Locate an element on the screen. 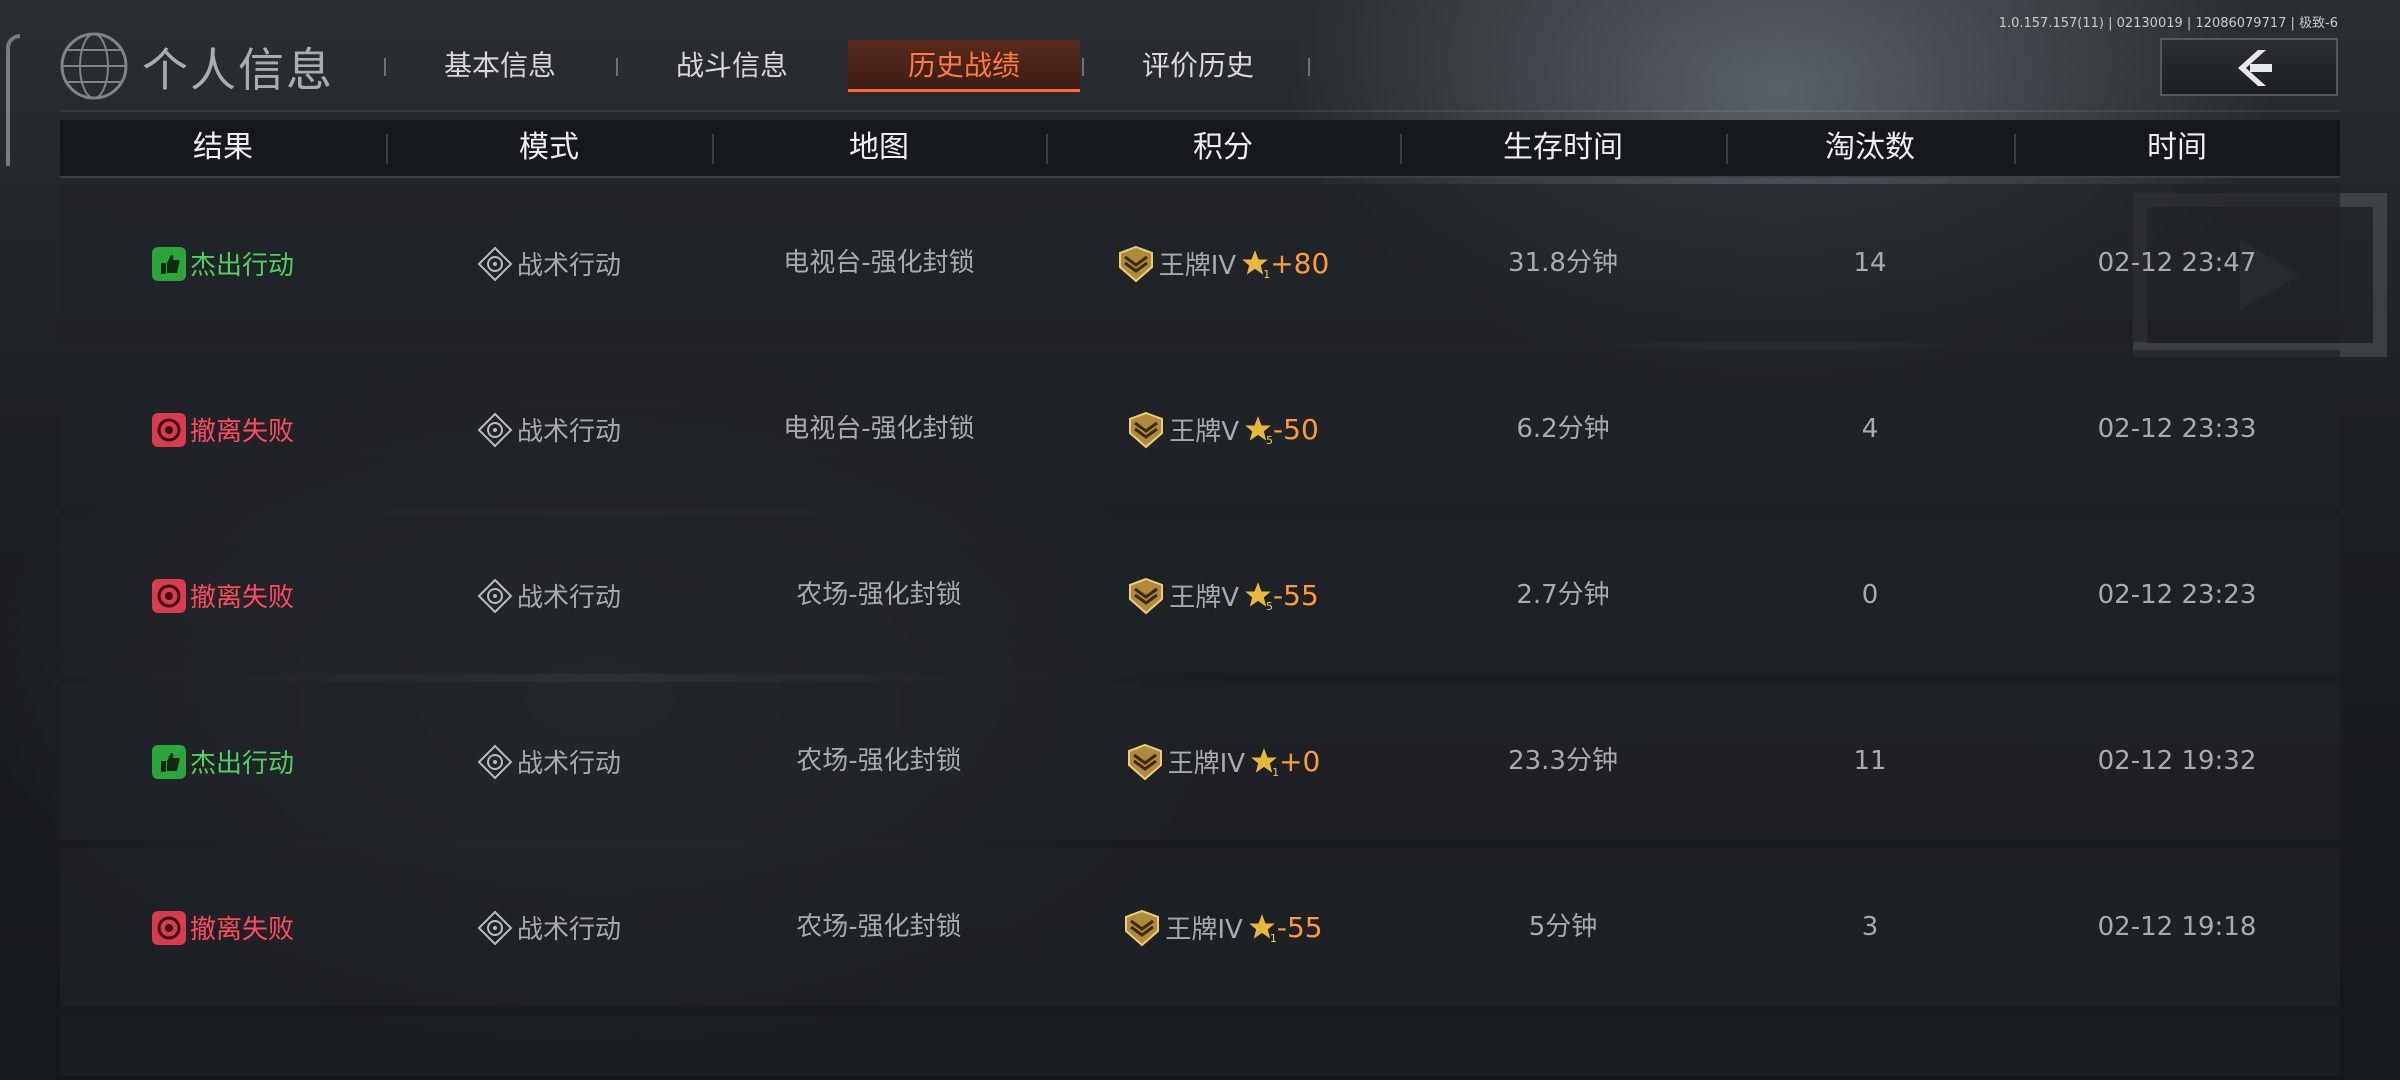 The image size is (2400, 1080). survival-time-cell: 5分钟 is located at coordinates (1563, 927).